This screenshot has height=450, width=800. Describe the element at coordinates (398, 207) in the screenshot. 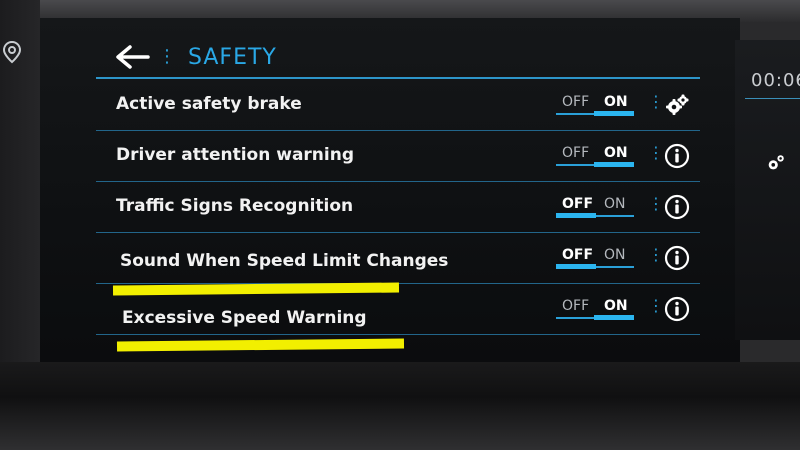

I see `setting-row-traffic-signs-recognition: Traffic Signs Recognition OFF ON ⋮` at that location.